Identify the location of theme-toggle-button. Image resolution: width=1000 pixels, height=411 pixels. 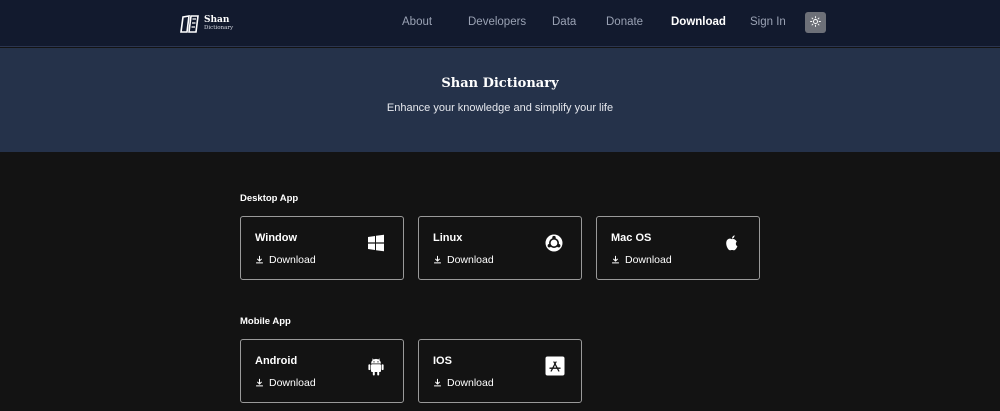
(815, 22).